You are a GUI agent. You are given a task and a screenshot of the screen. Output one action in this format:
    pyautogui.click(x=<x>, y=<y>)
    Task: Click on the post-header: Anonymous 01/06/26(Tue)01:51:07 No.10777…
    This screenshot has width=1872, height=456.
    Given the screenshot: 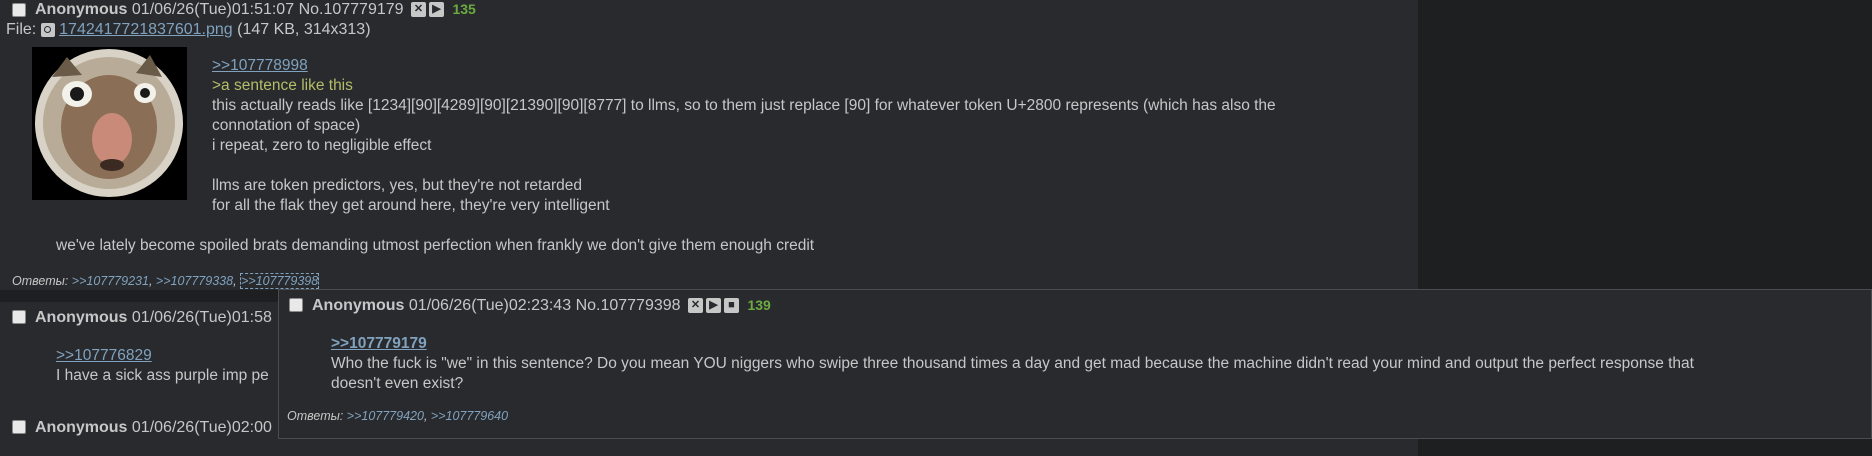 What is the action you would take?
    pyautogui.click(x=255, y=10)
    